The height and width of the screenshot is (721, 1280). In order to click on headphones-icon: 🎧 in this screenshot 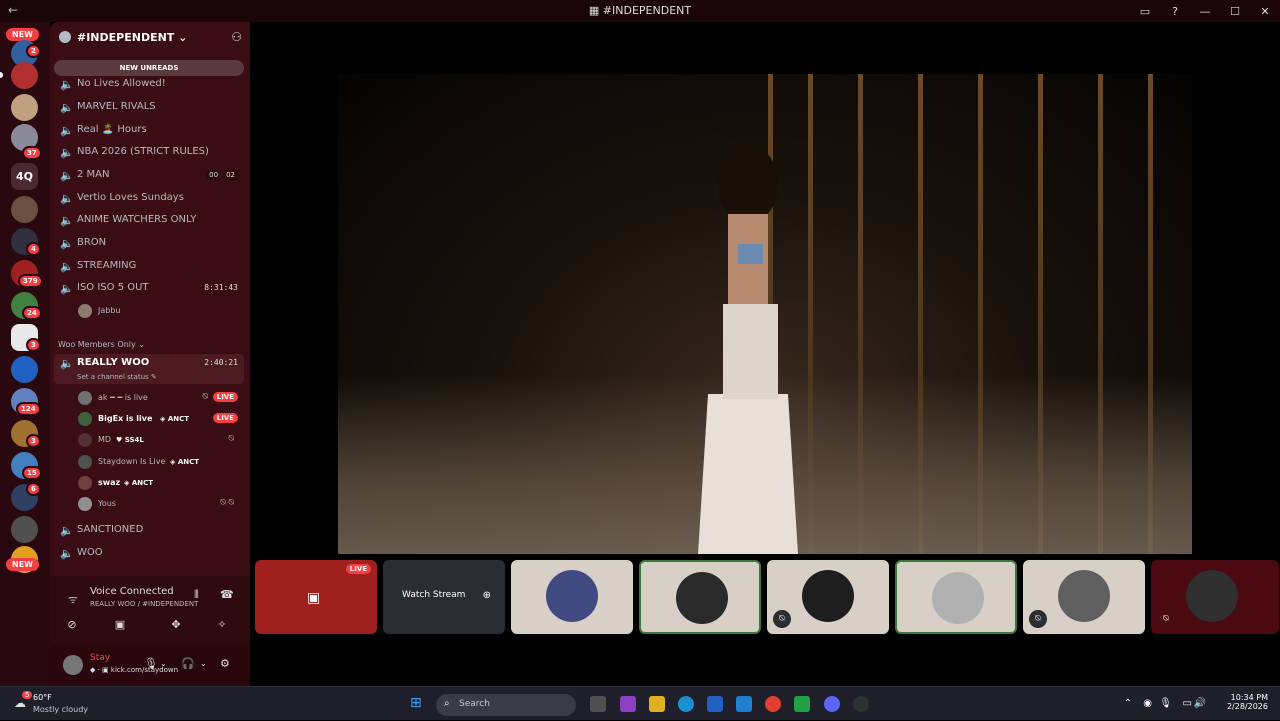, I will do `click(188, 663)`.